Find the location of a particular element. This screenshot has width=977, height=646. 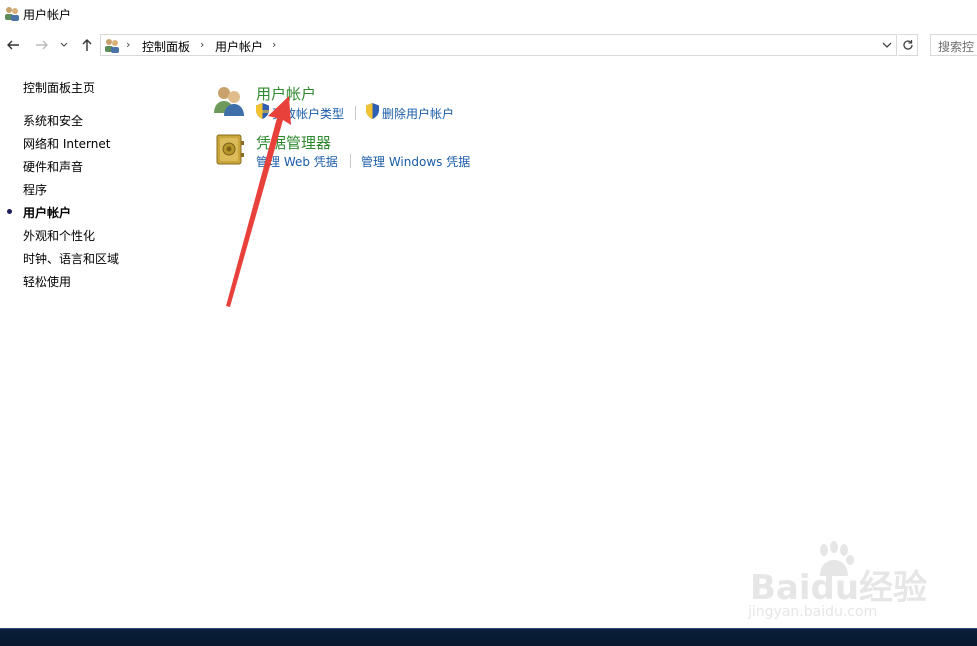

breadcrumb-control-panel: 控制面板 is located at coordinates (166, 46).